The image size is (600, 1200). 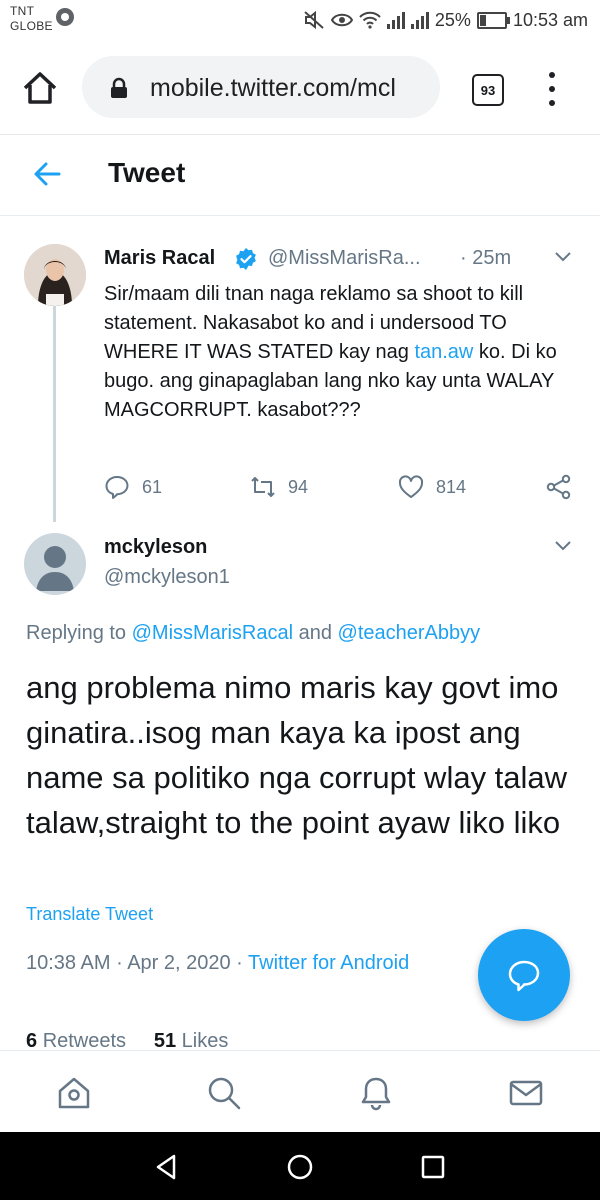 What do you see at coordinates (409, 633) in the screenshot?
I see `mention-link: @teacherAbbyy` at bounding box center [409, 633].